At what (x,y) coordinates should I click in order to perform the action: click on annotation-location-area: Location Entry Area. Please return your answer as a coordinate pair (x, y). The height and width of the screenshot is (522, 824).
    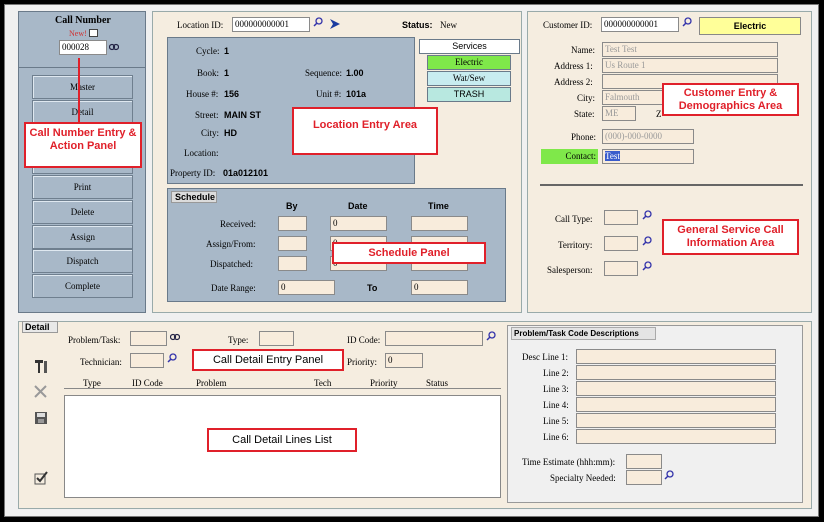
    Looking at the image, I should click on (365, 131).